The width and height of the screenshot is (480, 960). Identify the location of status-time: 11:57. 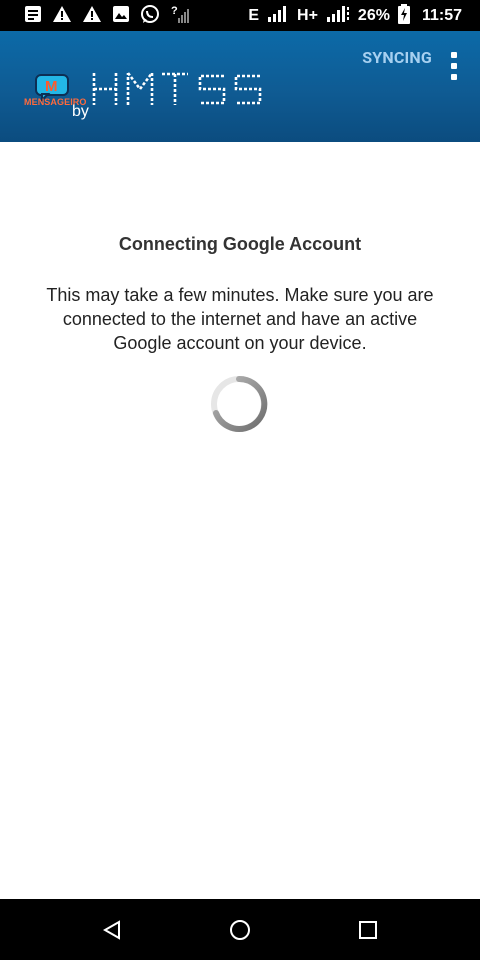
(441, 15).